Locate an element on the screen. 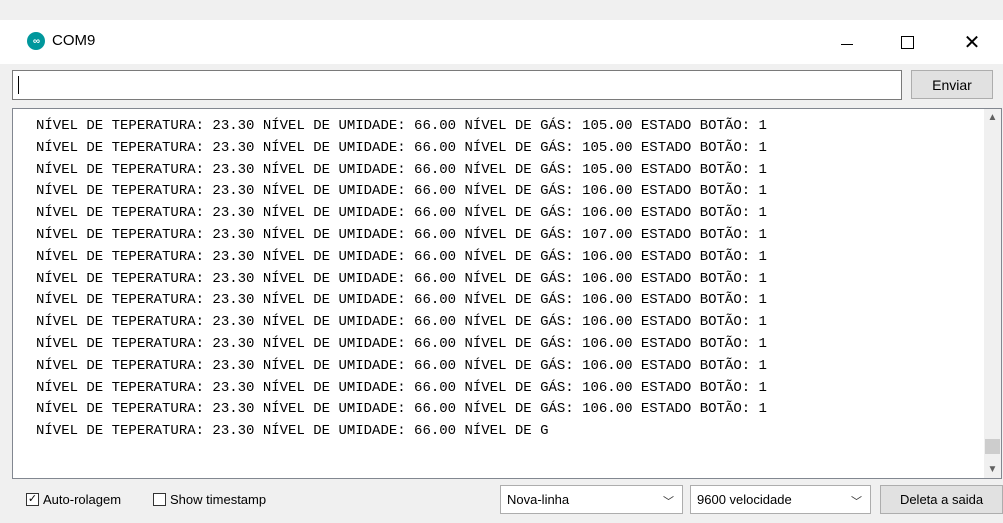  minimize-button is located at coordinates (847, 42).